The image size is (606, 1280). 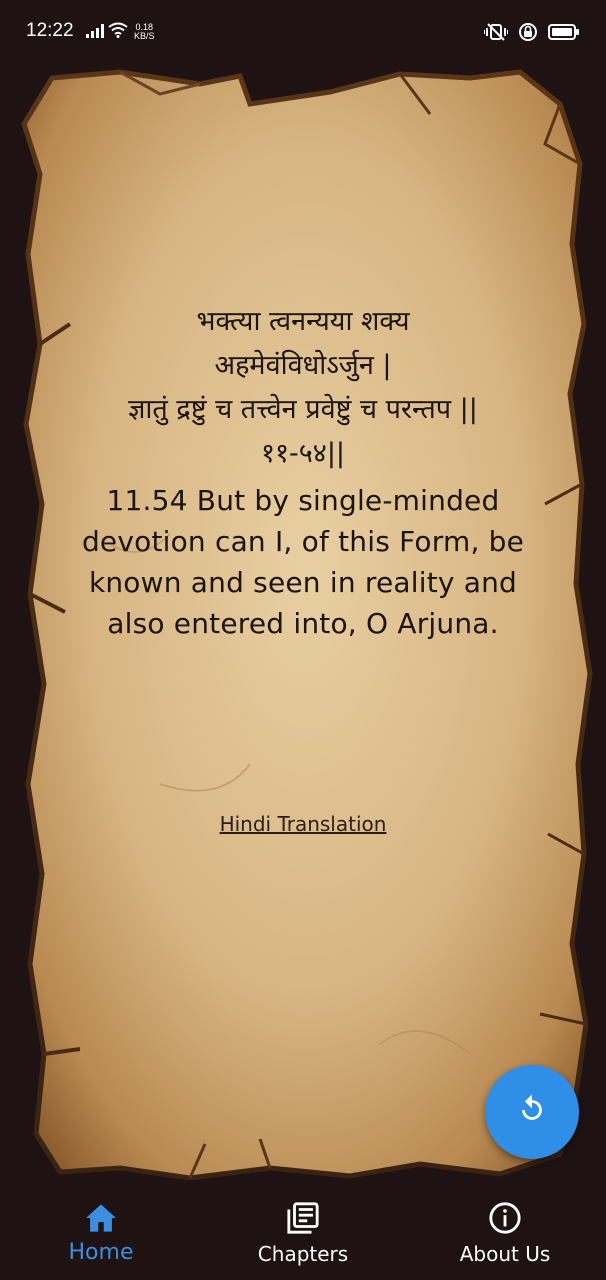 I want to click on info-icon, so click(x=505, y=1218).